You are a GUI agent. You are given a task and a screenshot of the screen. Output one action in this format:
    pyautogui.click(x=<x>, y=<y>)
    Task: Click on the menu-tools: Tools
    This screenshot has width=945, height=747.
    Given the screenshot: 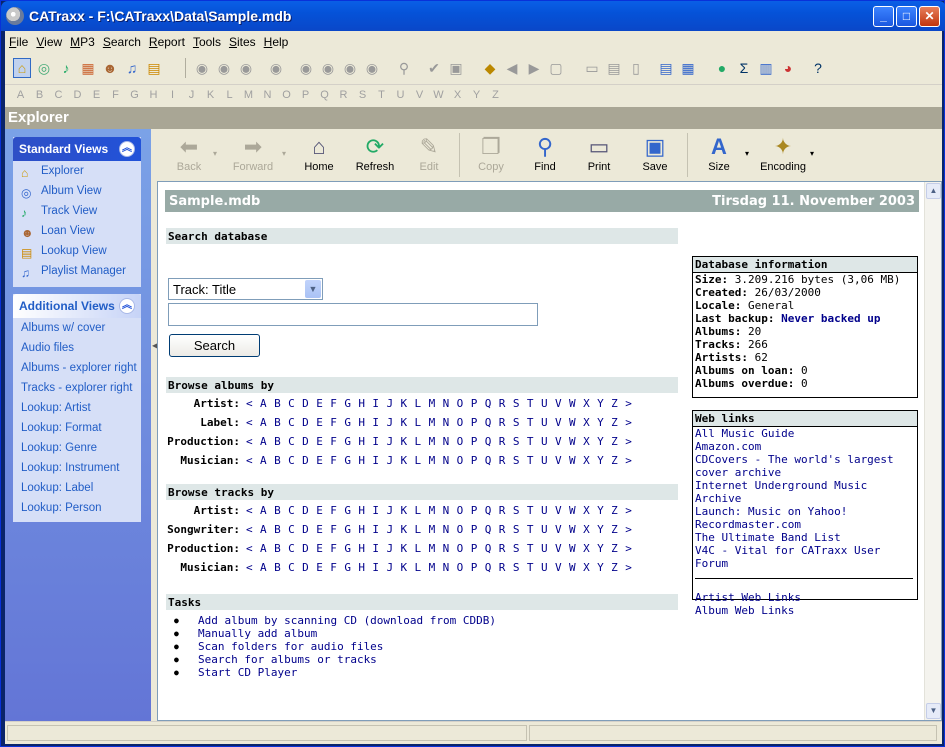 What is the action you would take?
    pyautogui.click(x=207, y=40)
    